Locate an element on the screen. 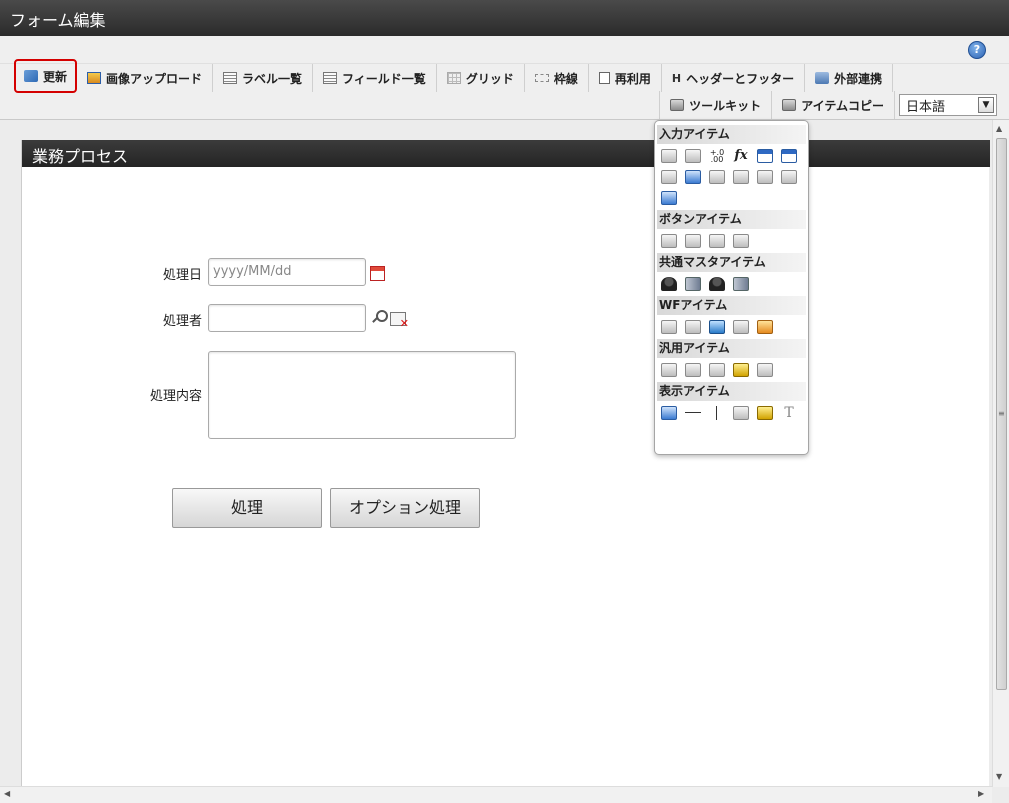  textbox-icon is located at coordinates (669, 156).